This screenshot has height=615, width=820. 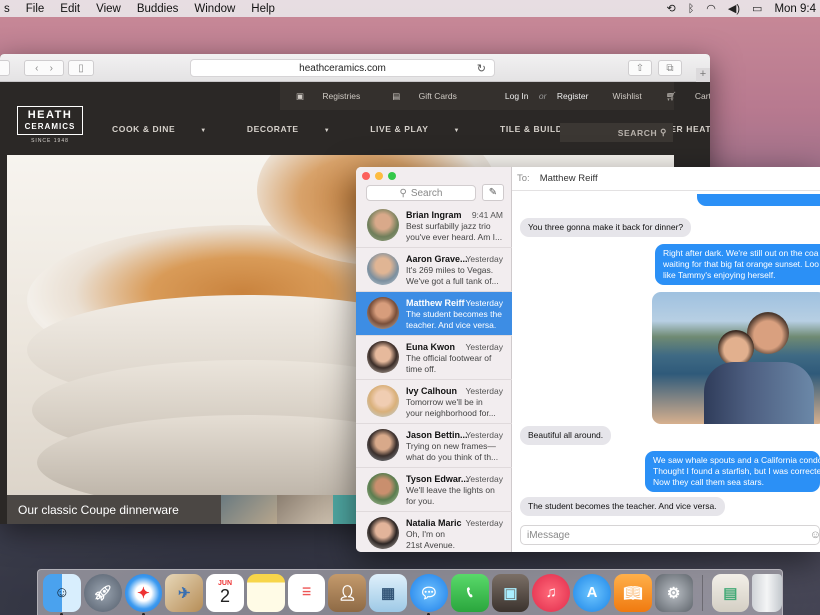 What do you see at coordinates (670, 8) in the screenshot?
I see `time-machine-icon: ⟲` at bounding box center [670, 8].